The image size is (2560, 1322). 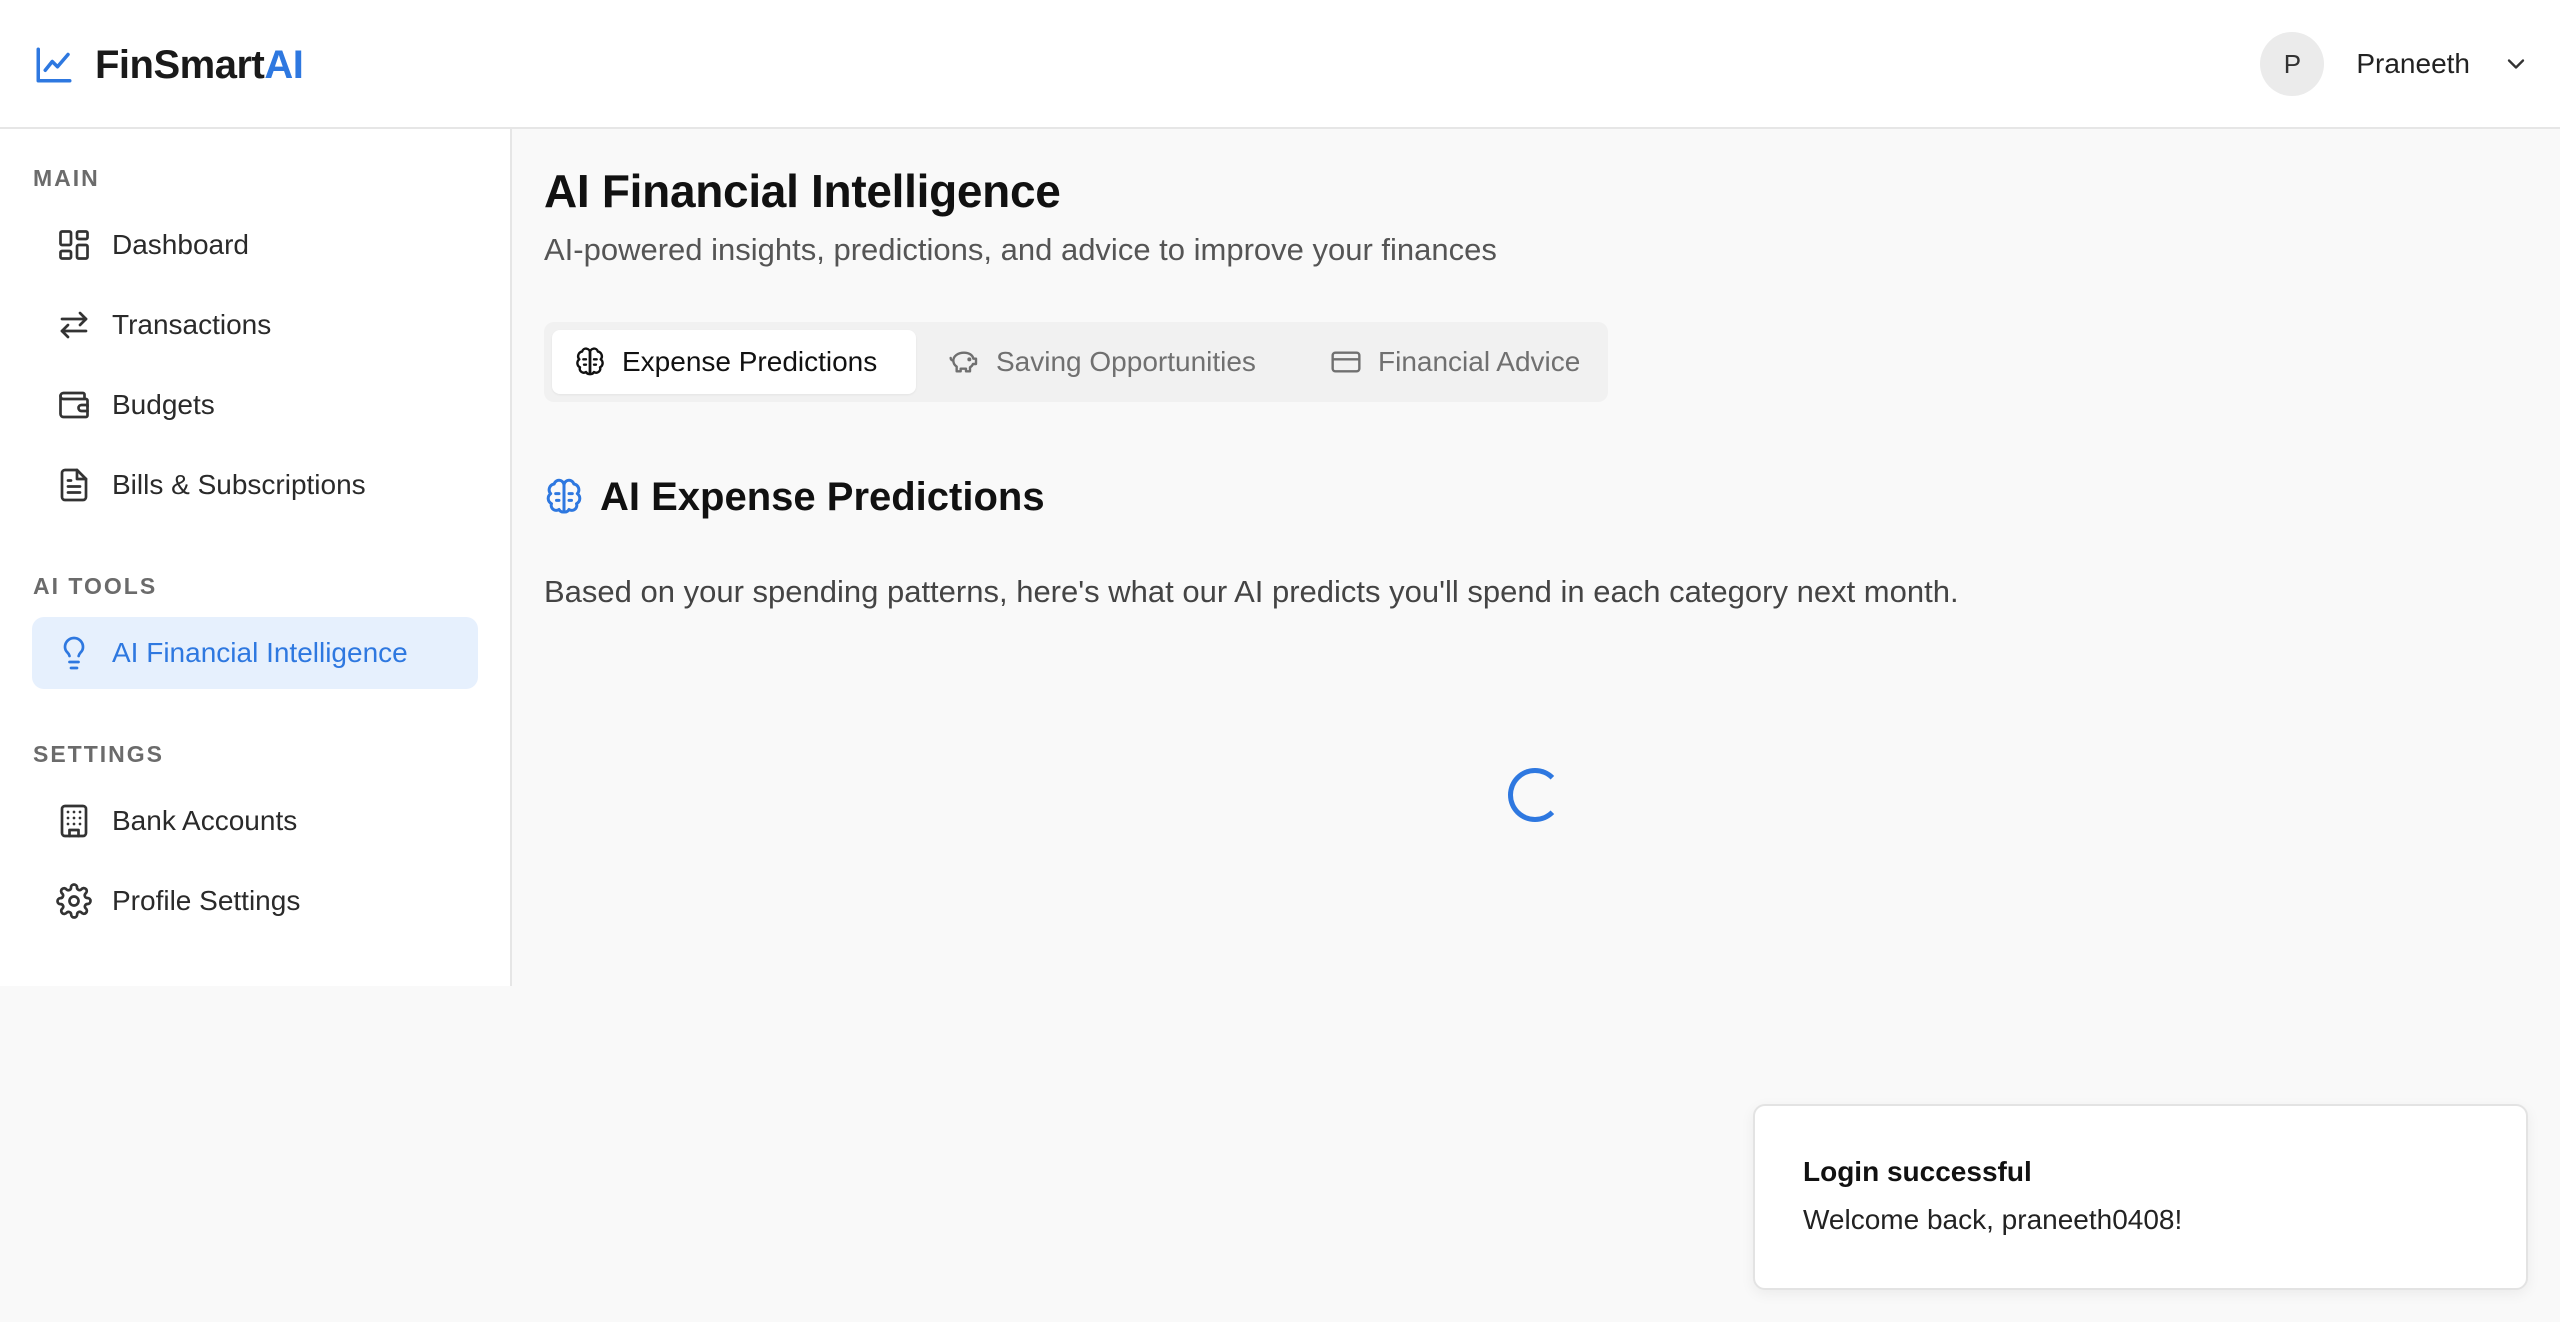 I want to click on section-header: AI Expense Predictions, so click(x=794, y=497).